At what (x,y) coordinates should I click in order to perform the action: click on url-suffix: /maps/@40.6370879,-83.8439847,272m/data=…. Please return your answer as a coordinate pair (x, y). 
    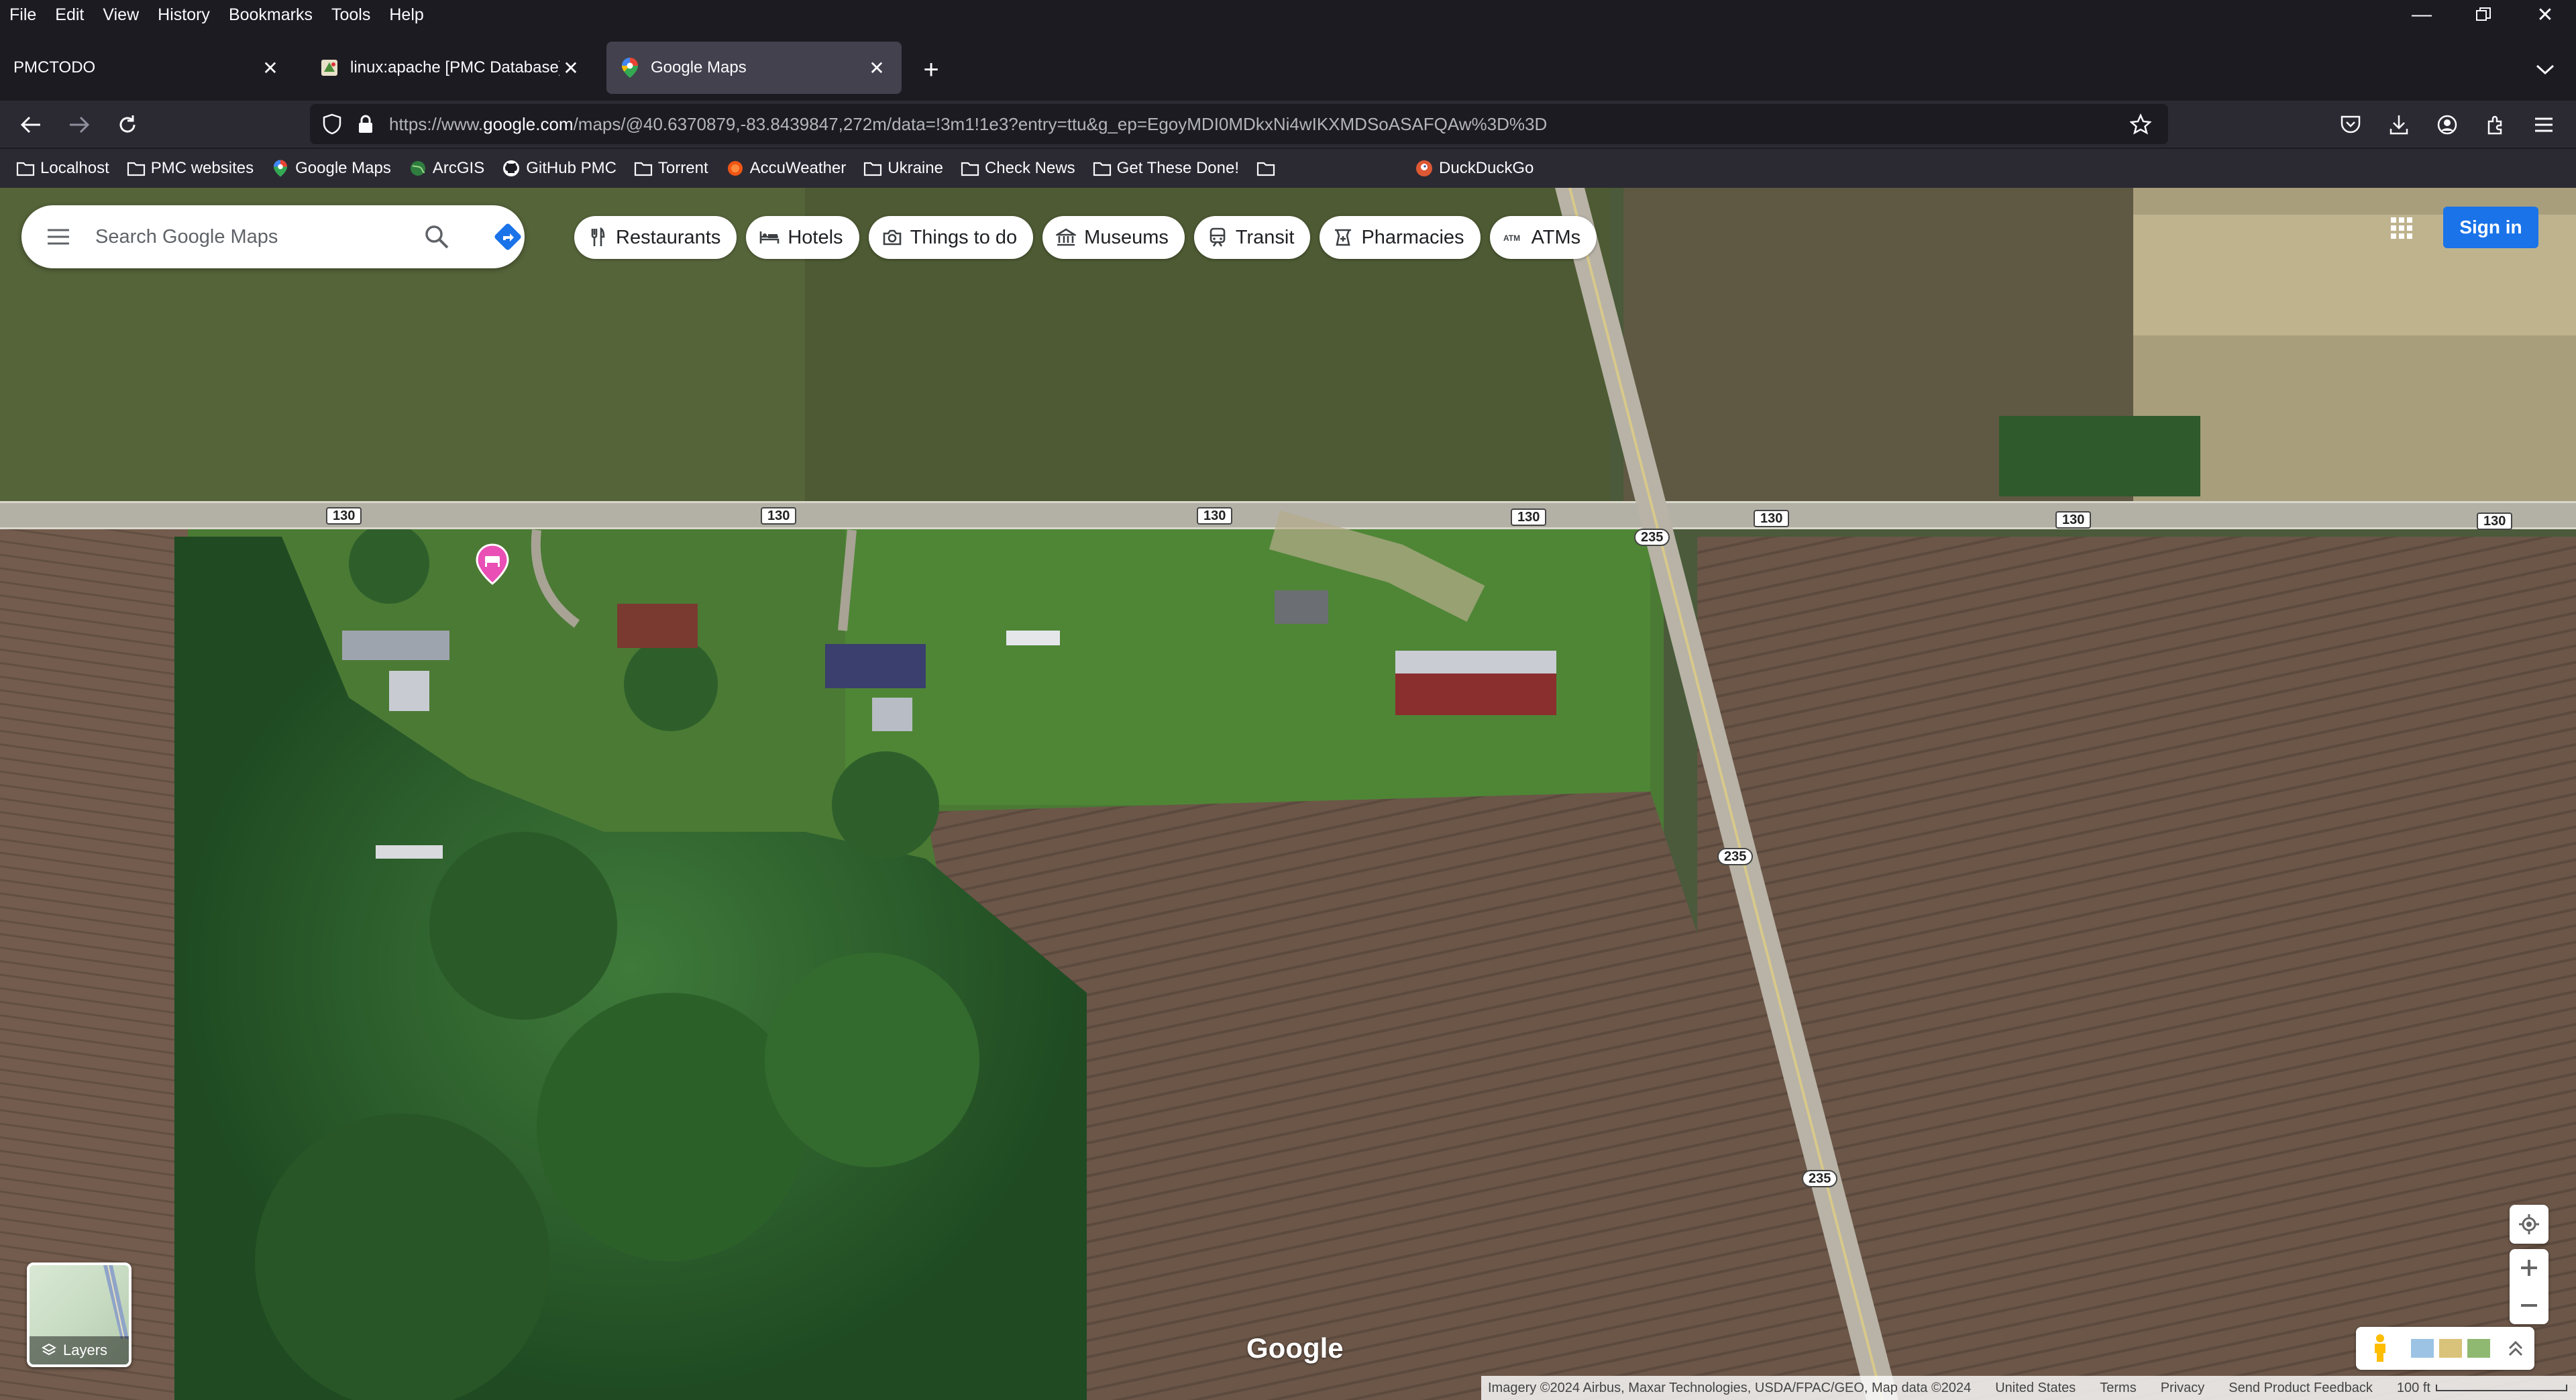
    Looking at the image, I should click on (1060, 123).